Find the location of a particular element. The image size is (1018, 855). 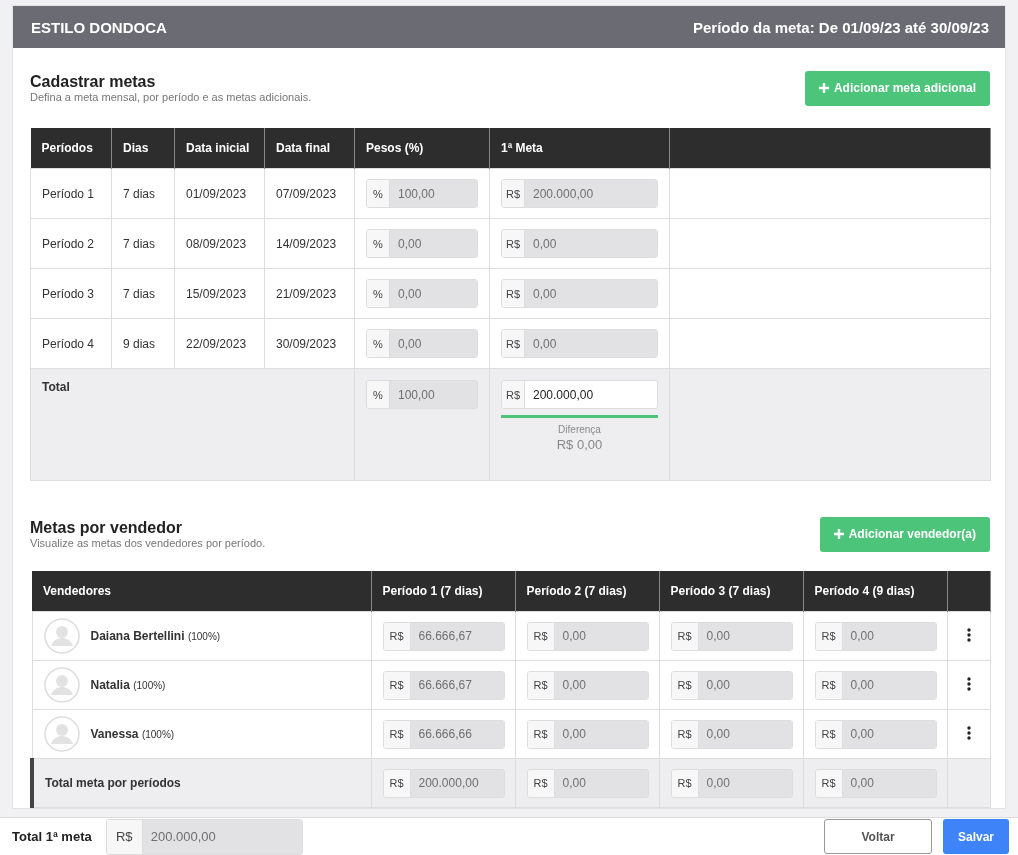

column-header: Data inicial is located at coordinates (219, 148).